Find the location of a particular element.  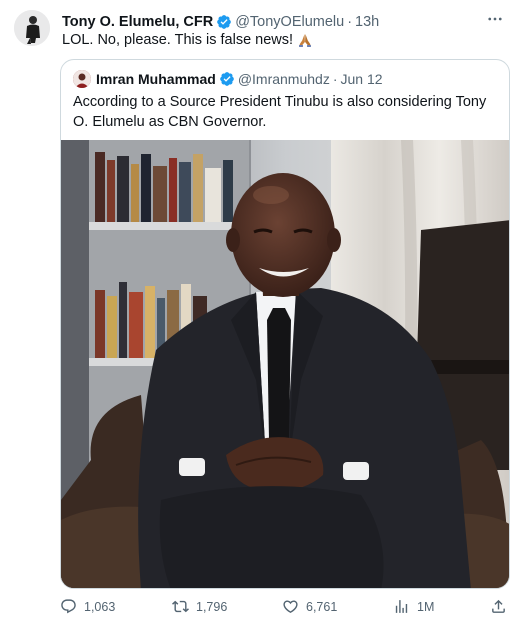

views-chart-icon is located at coordinates (401, 606).